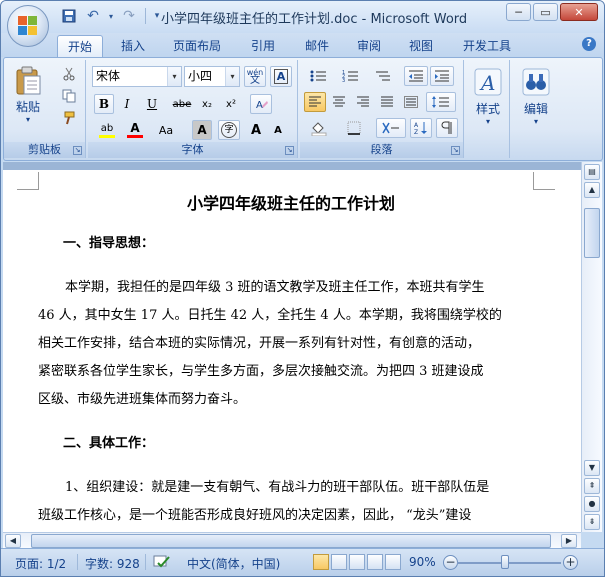 The width and height of the screenshot is (605, 577). What do you see at coordinates (232, 76) in the screenshot?
I see `font-size-dropdown-icon: ▾` at bounding box center [232, 76].